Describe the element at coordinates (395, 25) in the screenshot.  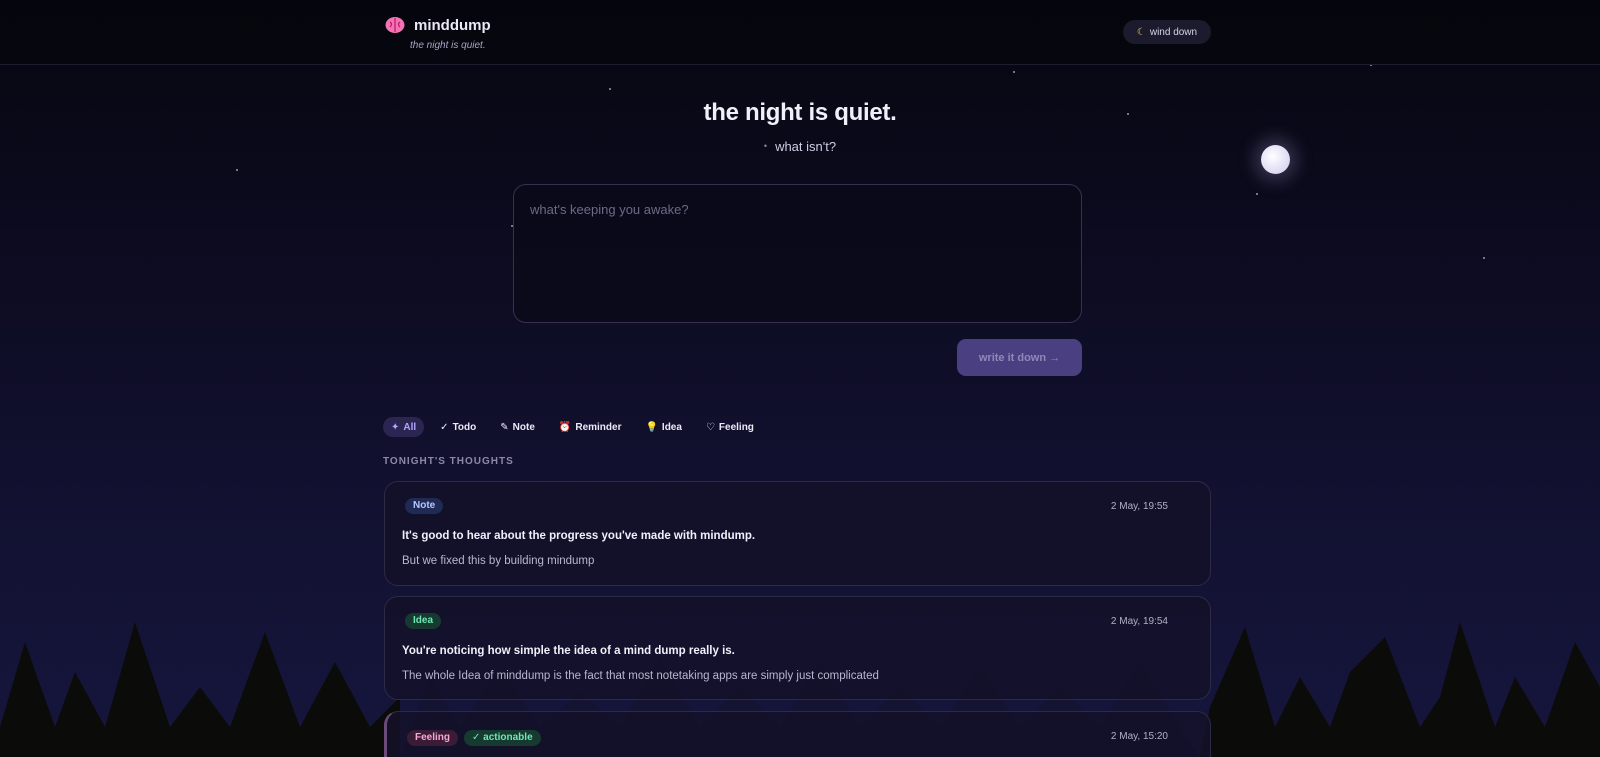
I see `brain-icon` at that location.